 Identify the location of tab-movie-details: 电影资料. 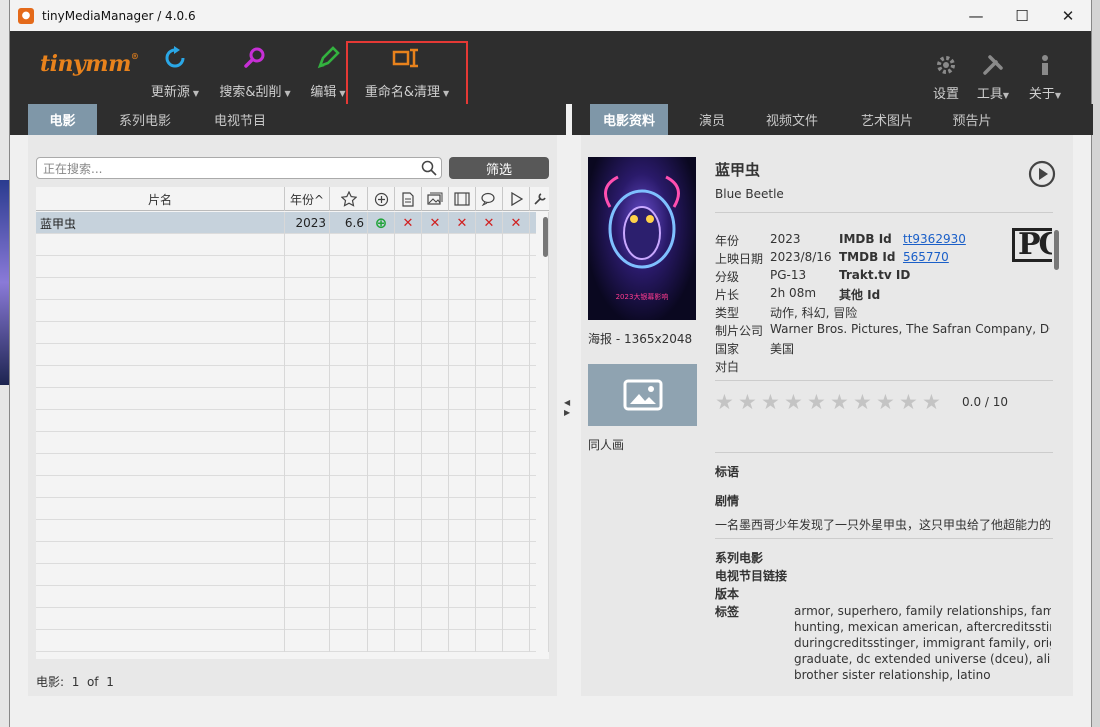
(629, 124).